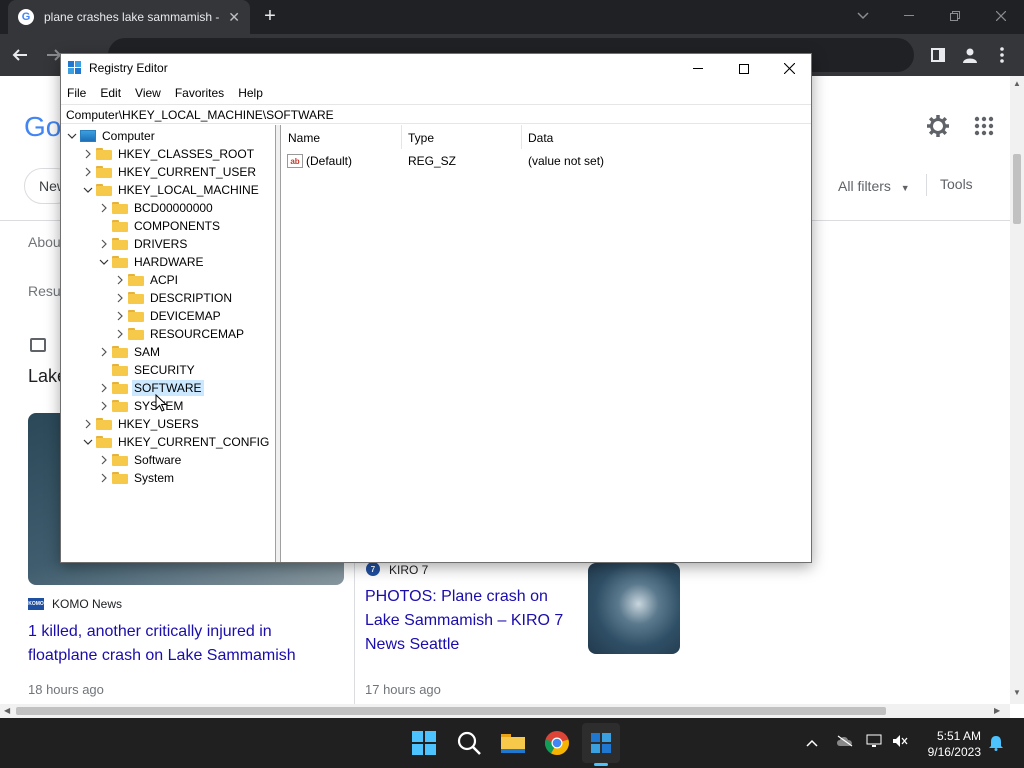  I want to click on tree-node: SYSTEM, so click(141, 406).